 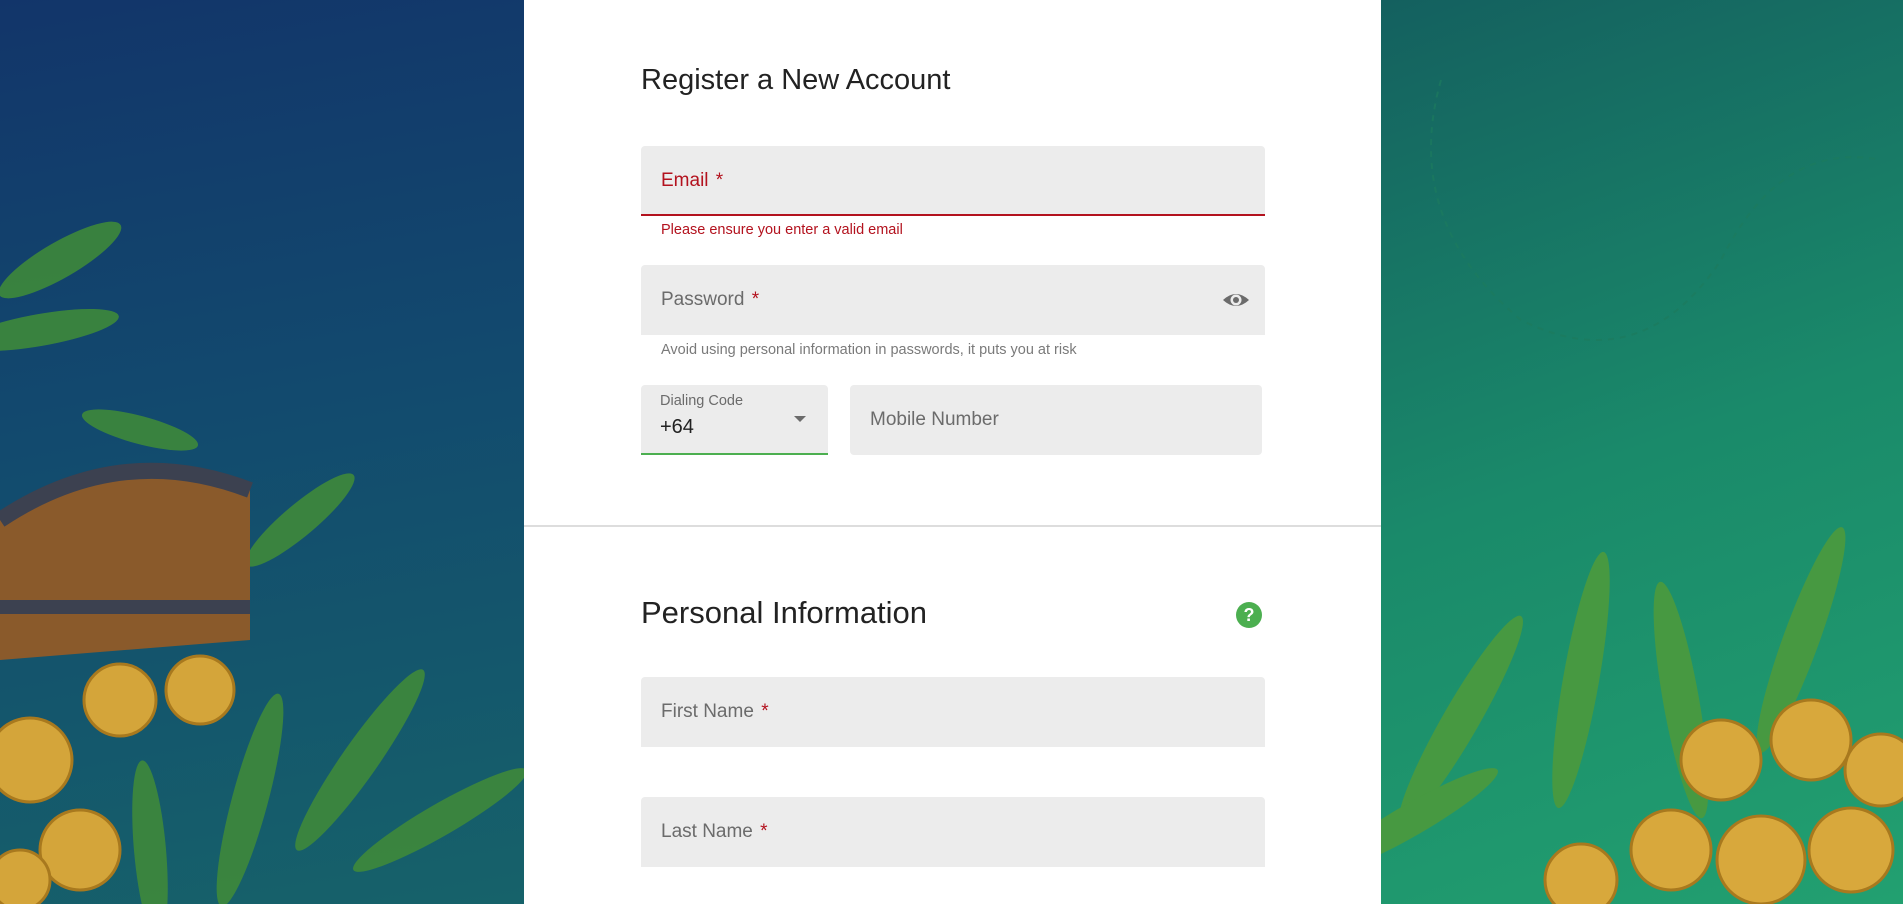 I want to click on last-name-required-mark: *, so click(x=764, y=831).